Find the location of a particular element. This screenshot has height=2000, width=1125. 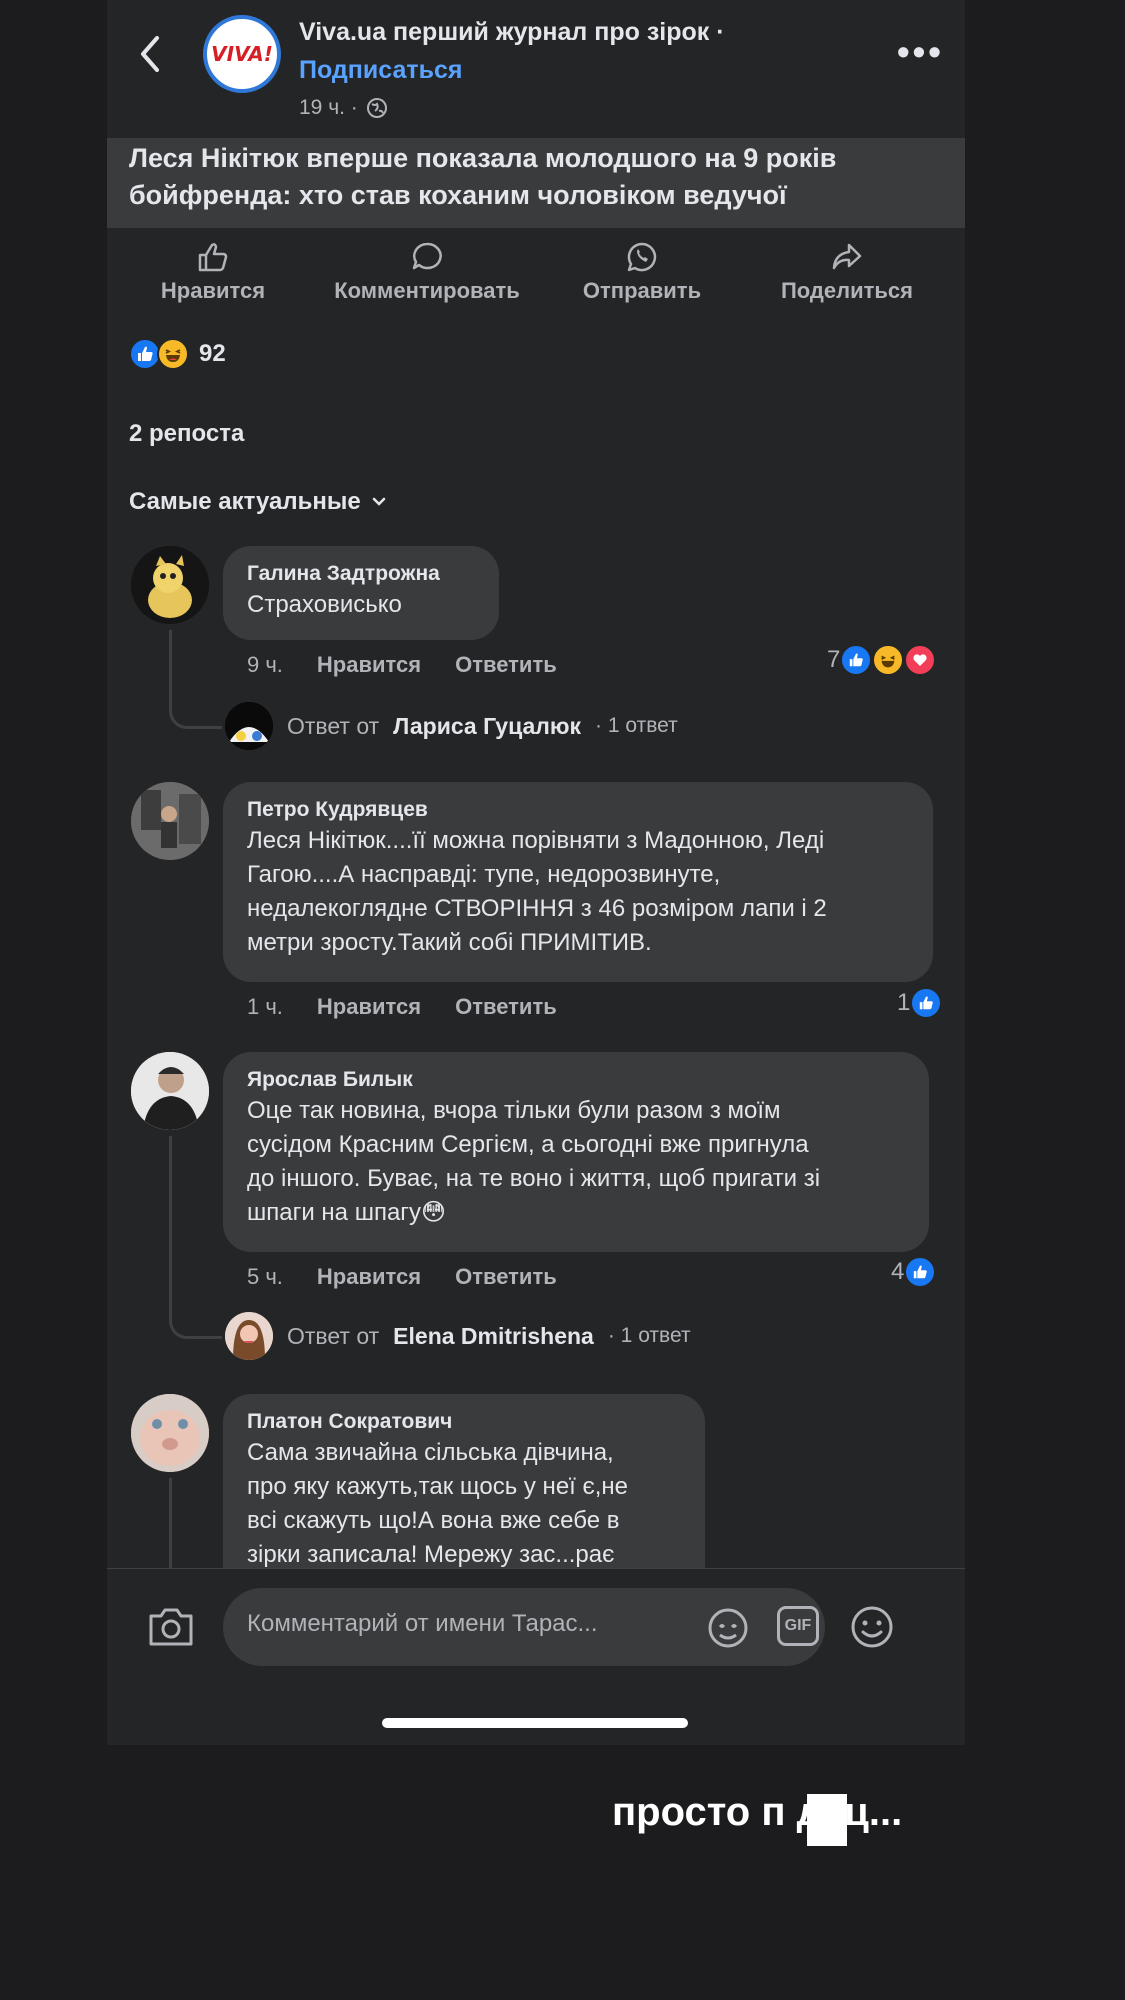

comment-text-line: зірки записала! Мережу зас...рає is located at coordinates (431, 1554).